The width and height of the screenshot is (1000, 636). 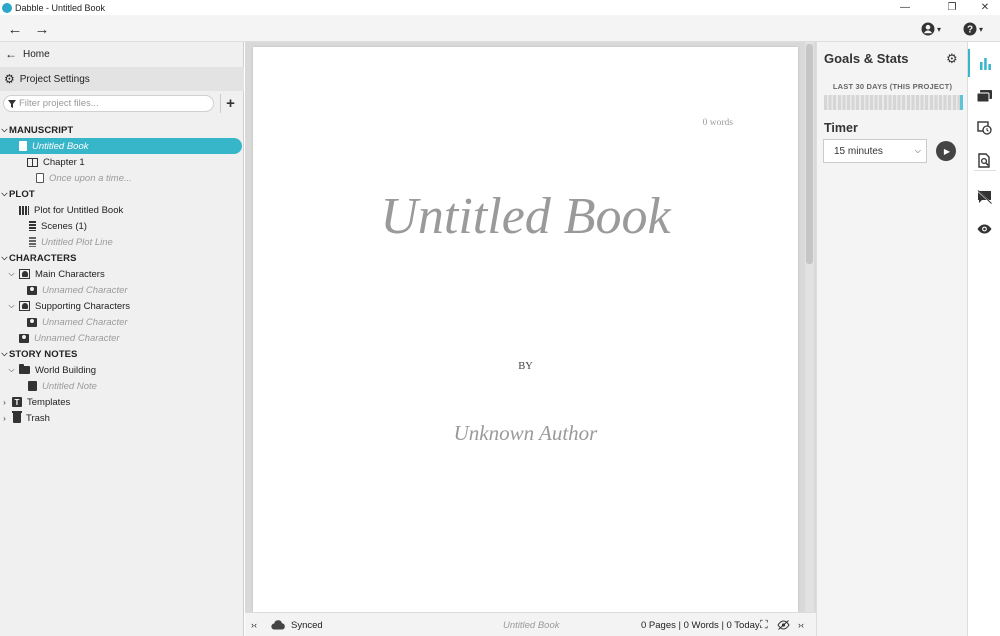 I want to click on hide-comments-icon, so click(x=984, y=197).